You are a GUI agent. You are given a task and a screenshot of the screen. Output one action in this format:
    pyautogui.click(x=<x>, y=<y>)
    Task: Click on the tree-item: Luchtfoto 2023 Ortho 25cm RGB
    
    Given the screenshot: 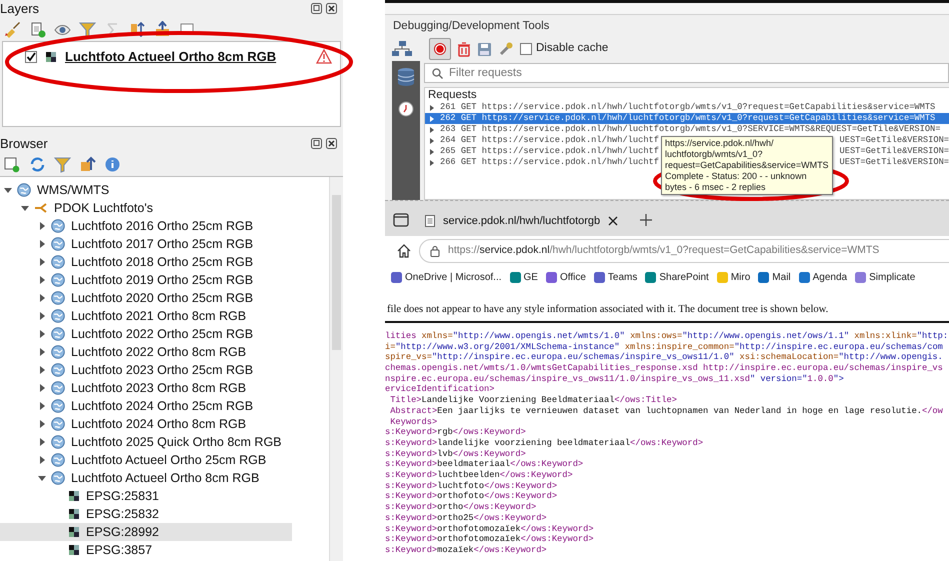 What is the action you would take?
    pyautogui.click(x=146, y=370)
    